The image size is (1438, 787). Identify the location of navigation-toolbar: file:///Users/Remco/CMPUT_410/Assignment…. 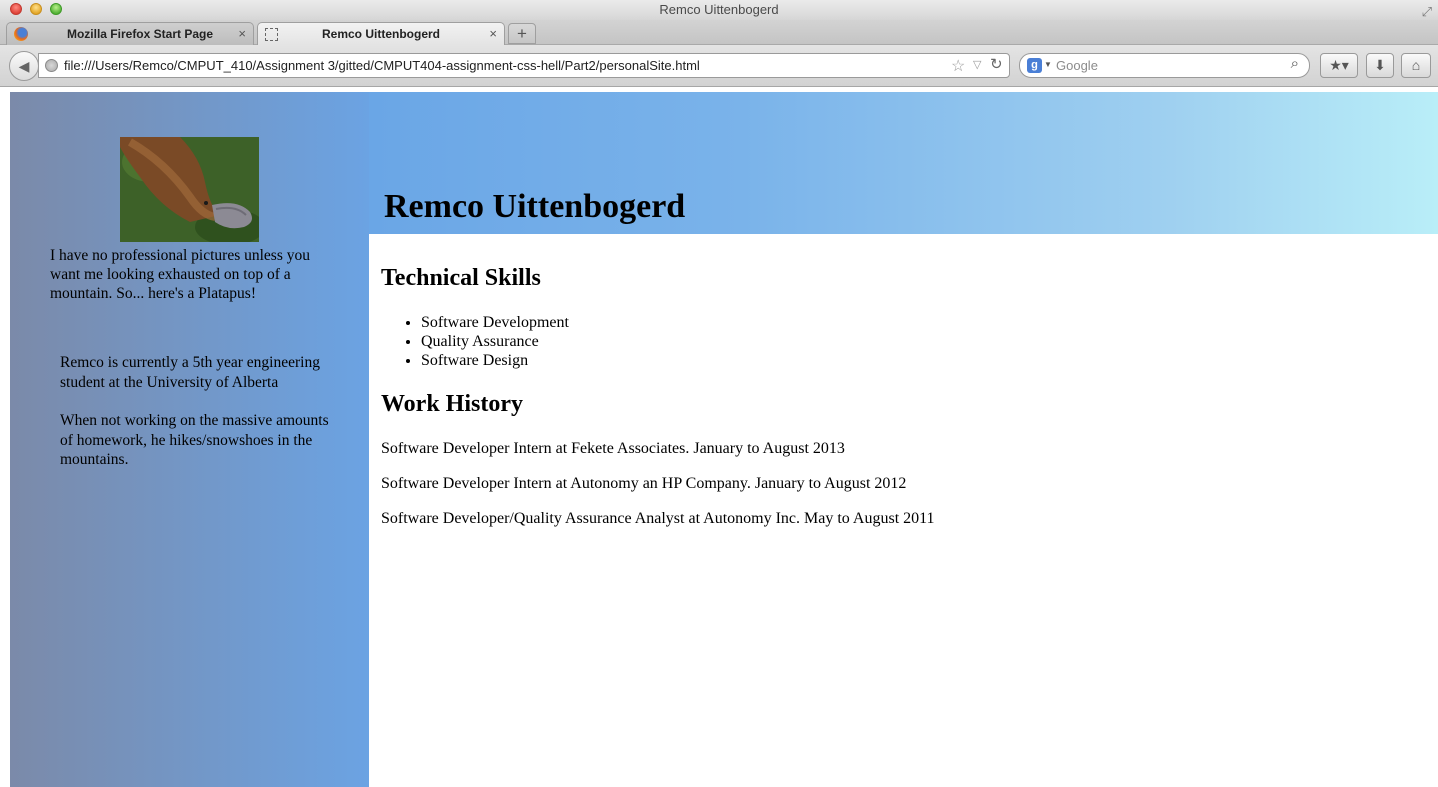
(719, 66).